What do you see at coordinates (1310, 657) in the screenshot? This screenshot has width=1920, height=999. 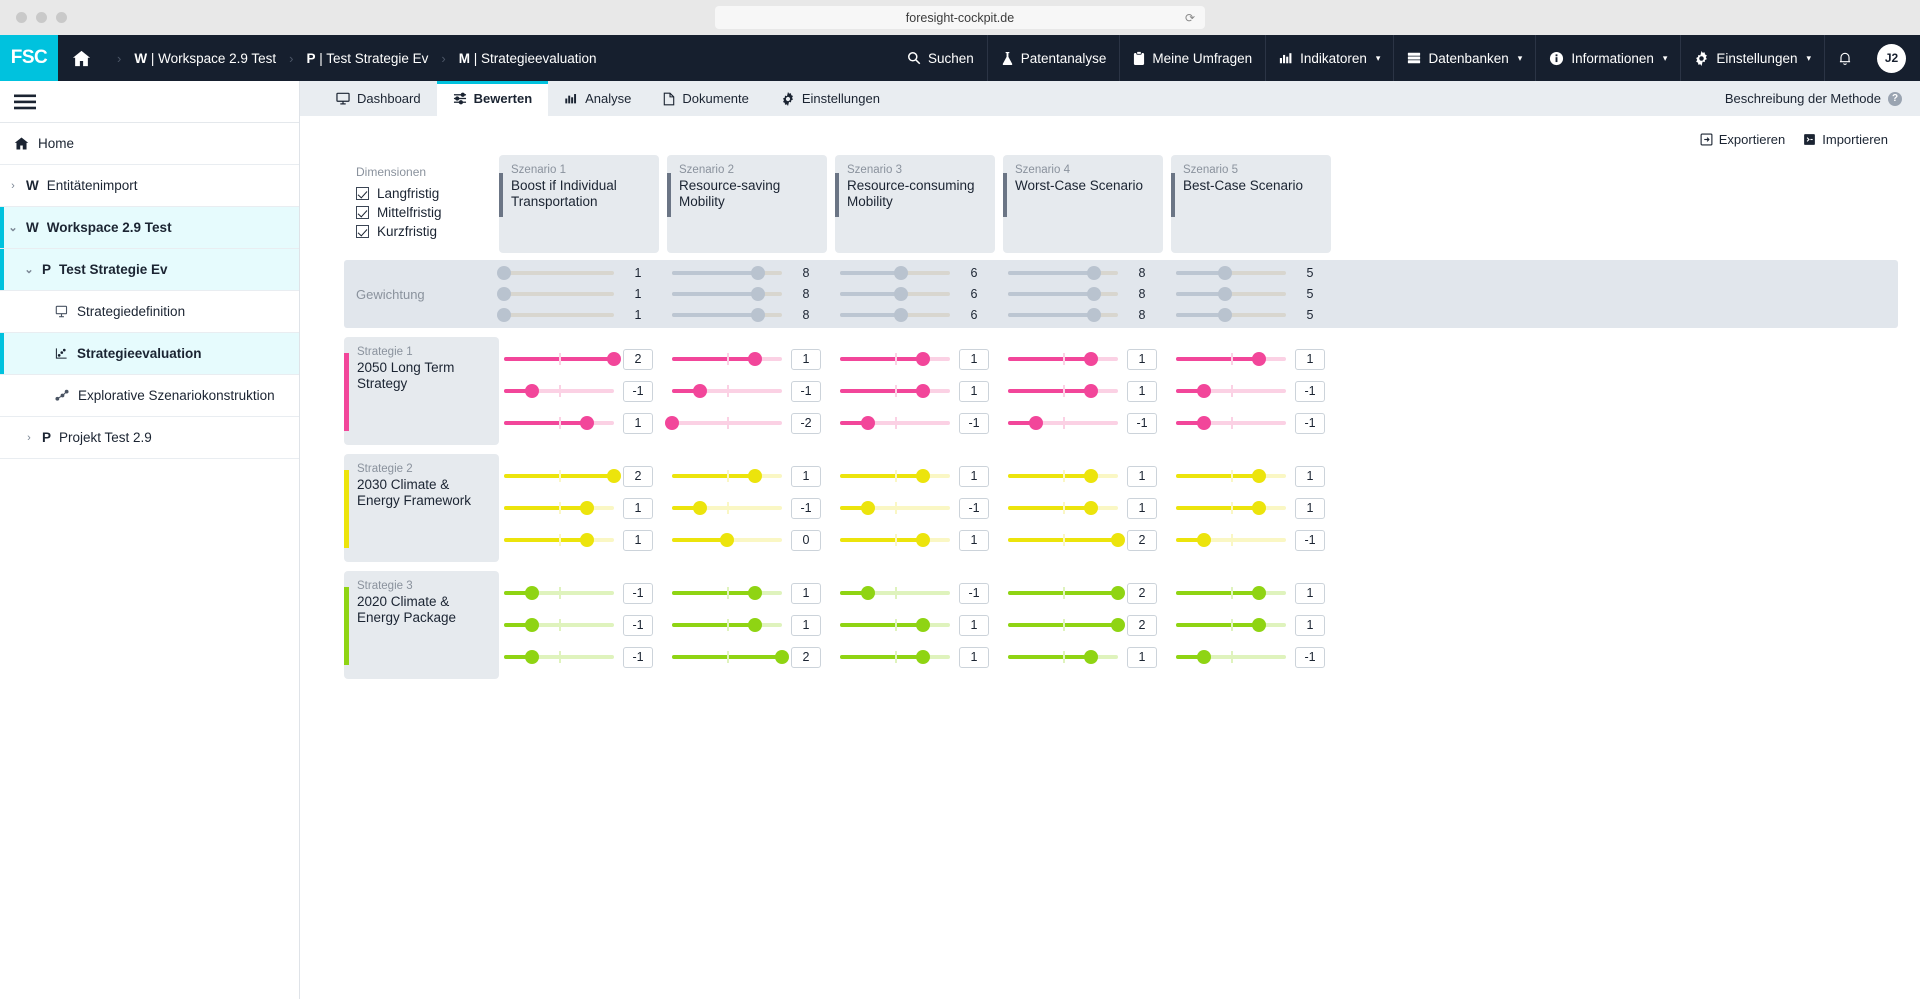 I see `rating-value-s3-sc5-d3: -1` at bounding box center [1310, 657].